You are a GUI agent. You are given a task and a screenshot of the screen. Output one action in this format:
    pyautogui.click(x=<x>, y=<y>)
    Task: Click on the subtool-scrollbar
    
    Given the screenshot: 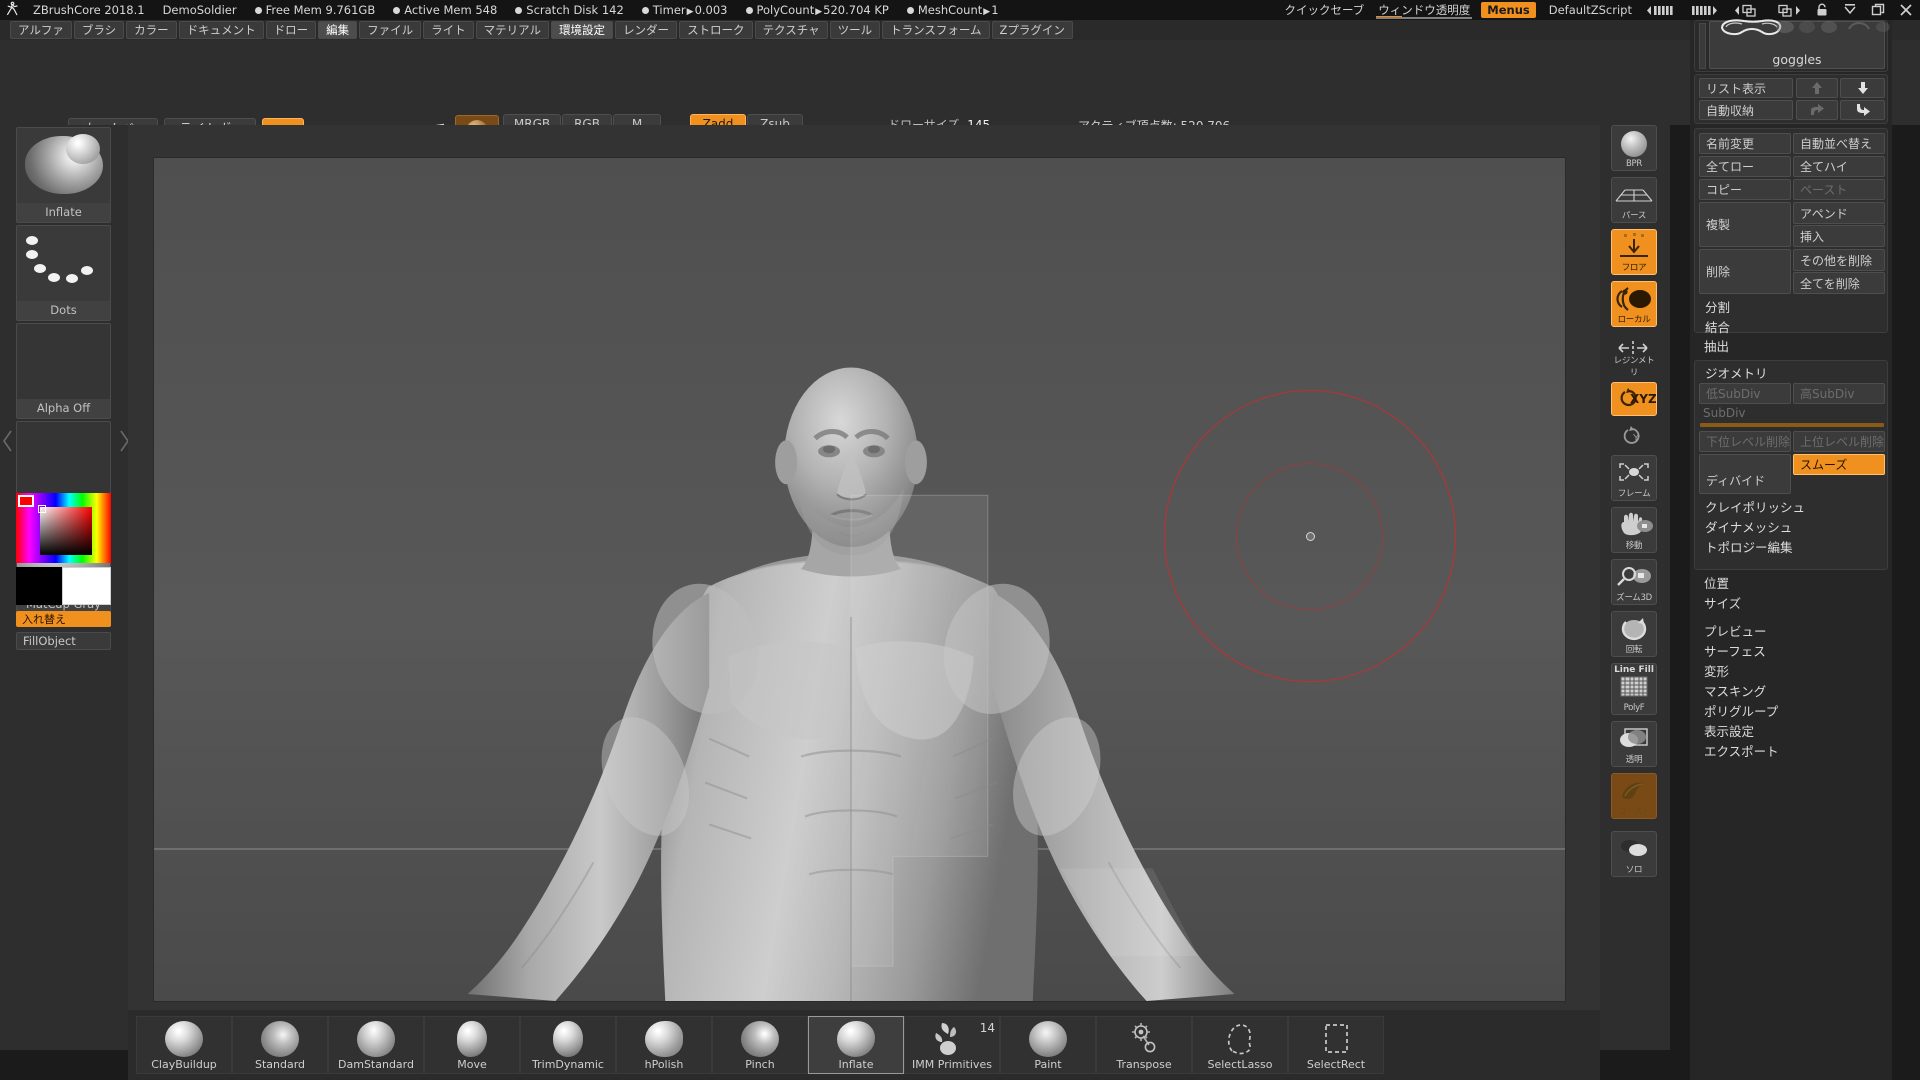 What is the action you would take?
    pyautogui.click(x=1702, y=46)
    